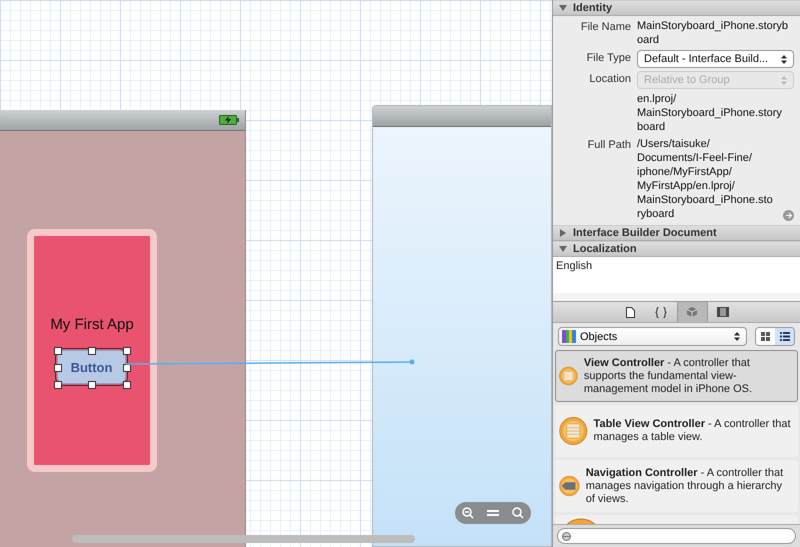  Describe the element at coordinates (713, 33) in the screenshot. I see `field-value: MainStoryboard_iPhone.storyb oard` at that location.